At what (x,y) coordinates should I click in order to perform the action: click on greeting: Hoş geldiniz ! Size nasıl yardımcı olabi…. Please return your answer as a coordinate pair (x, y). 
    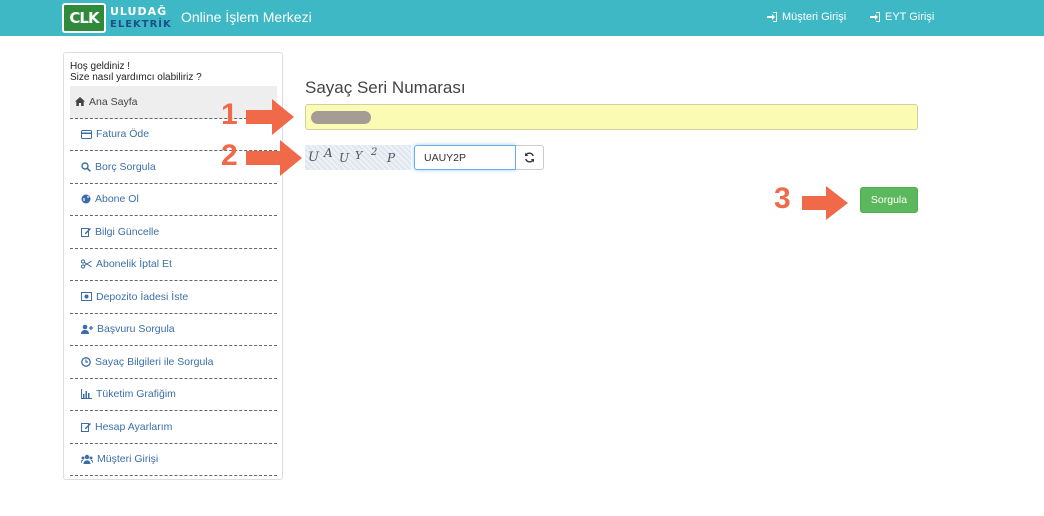
    Looking at the image, I should click on (136, 72).